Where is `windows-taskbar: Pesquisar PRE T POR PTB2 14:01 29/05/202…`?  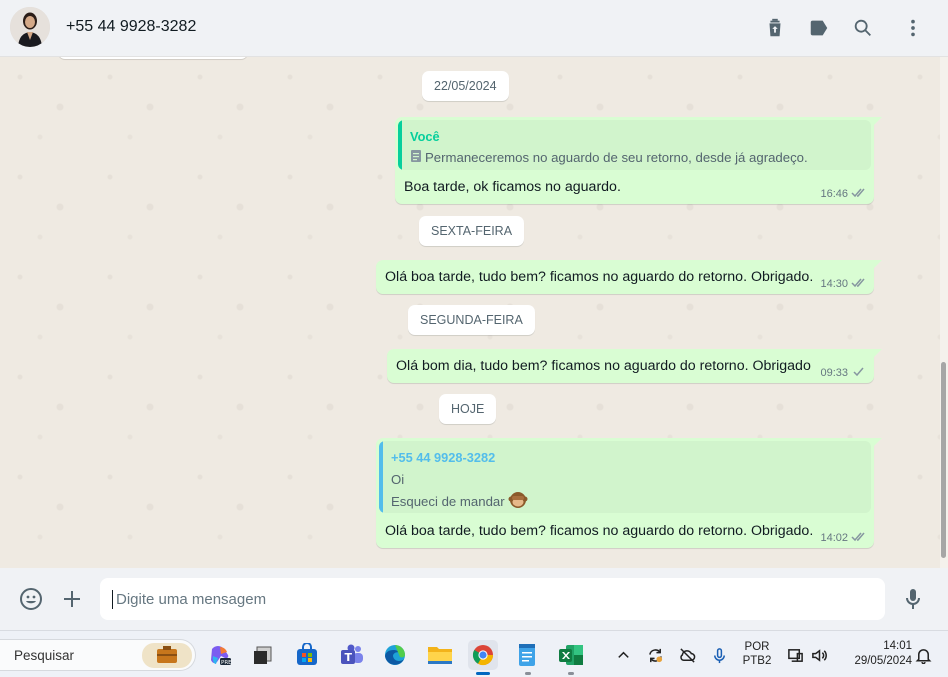
windows-taskbar: Pesquisar PRE T POR PTB2 14:01 29/05/202… is located at coordinates (474, 653).